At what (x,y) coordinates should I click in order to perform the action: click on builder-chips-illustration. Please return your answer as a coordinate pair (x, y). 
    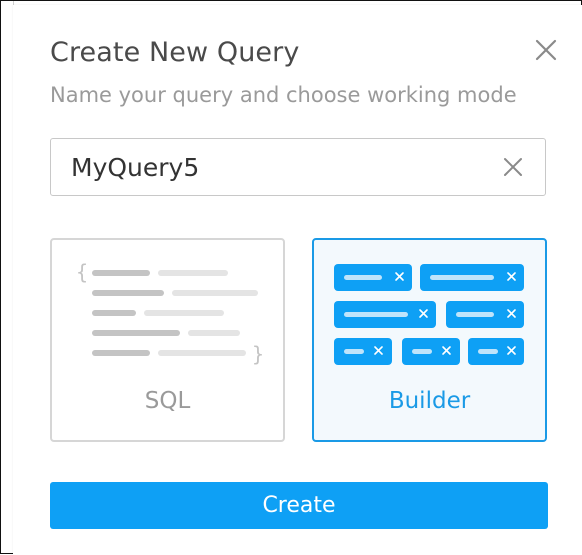
    Looking at the image, I should click on (429, 314).